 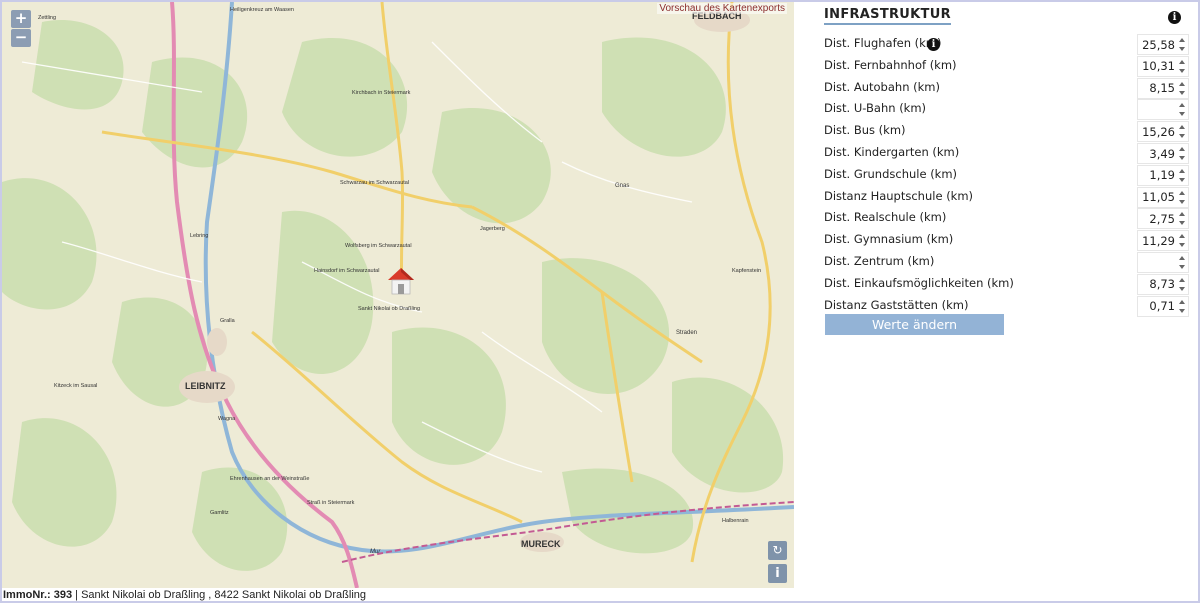 What do you see at coordinates (38, 595) in the screenshot?
I see `immo-number: ImmoNr.: 393` at bounding box center [38, 595].